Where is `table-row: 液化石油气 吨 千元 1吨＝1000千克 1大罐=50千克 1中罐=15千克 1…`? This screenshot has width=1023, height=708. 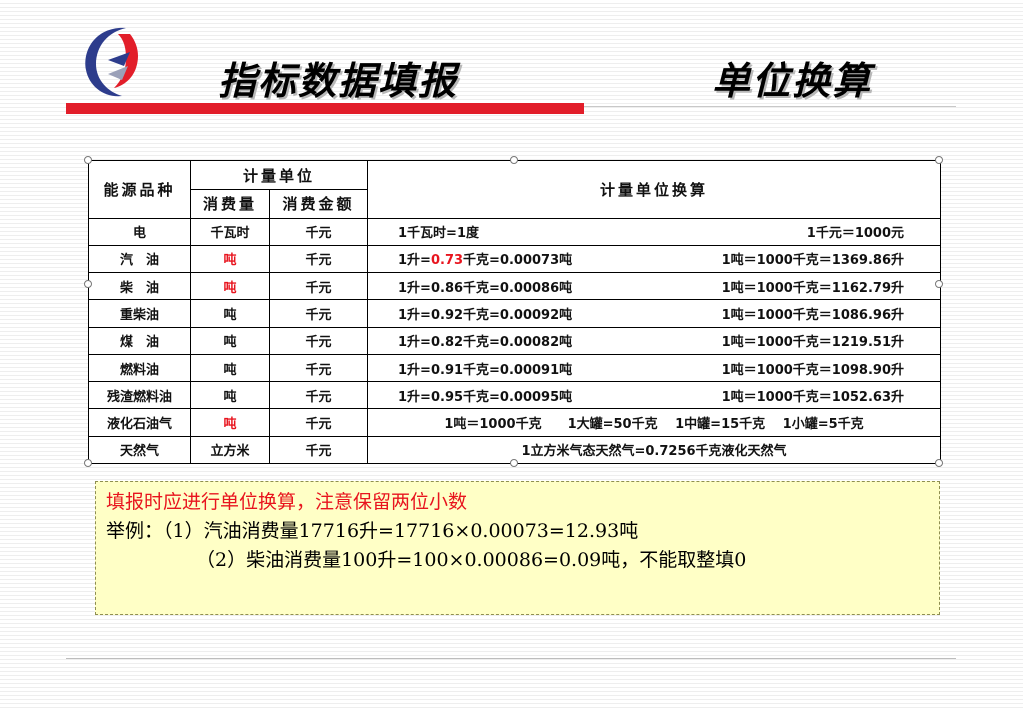
table-row: 液化石油气 吨 千元 1吨＝1000千克 1大罐=50千克 1中罐=15千克 1… is located at coordinates (515, 422).